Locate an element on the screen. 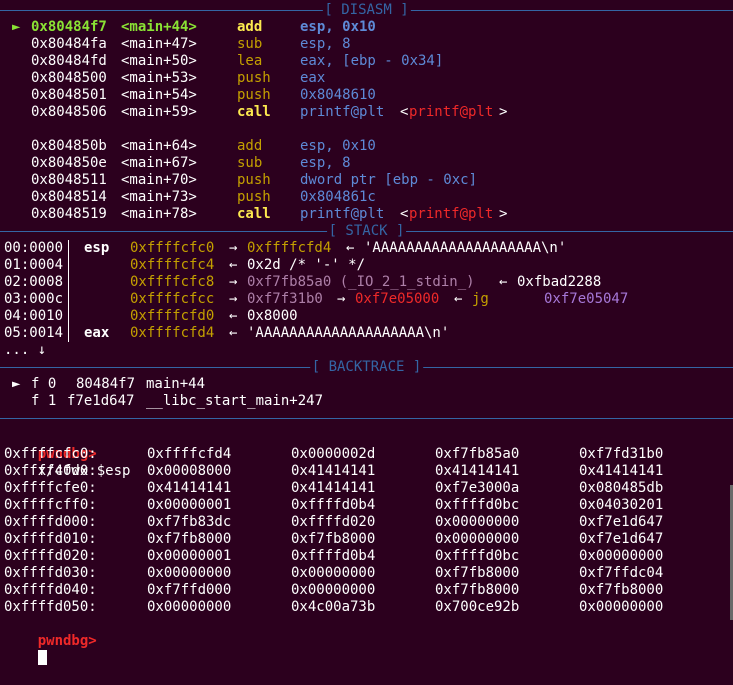 Image resolution: width=733 pixels, height=685 pixels. memory-address: 0xffffd050: is located at coordinates (50, 607).